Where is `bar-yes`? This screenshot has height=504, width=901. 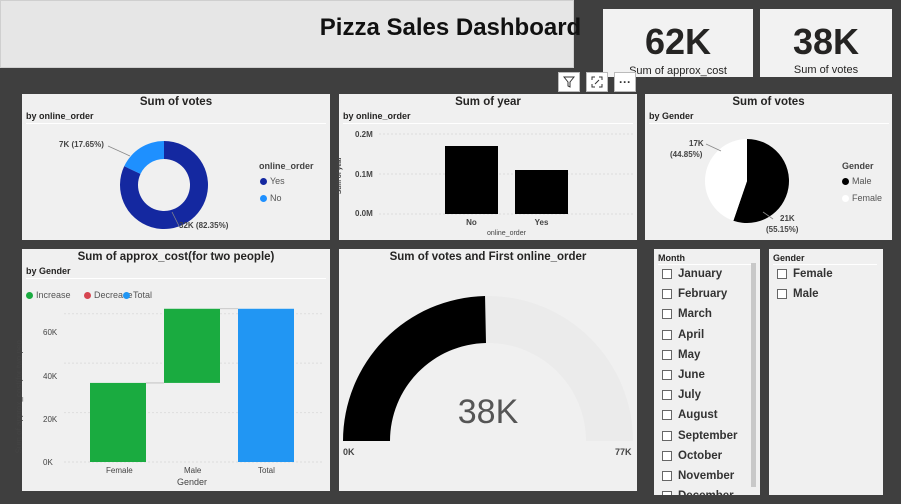
bar-yes is located at coordinates (541, 192).